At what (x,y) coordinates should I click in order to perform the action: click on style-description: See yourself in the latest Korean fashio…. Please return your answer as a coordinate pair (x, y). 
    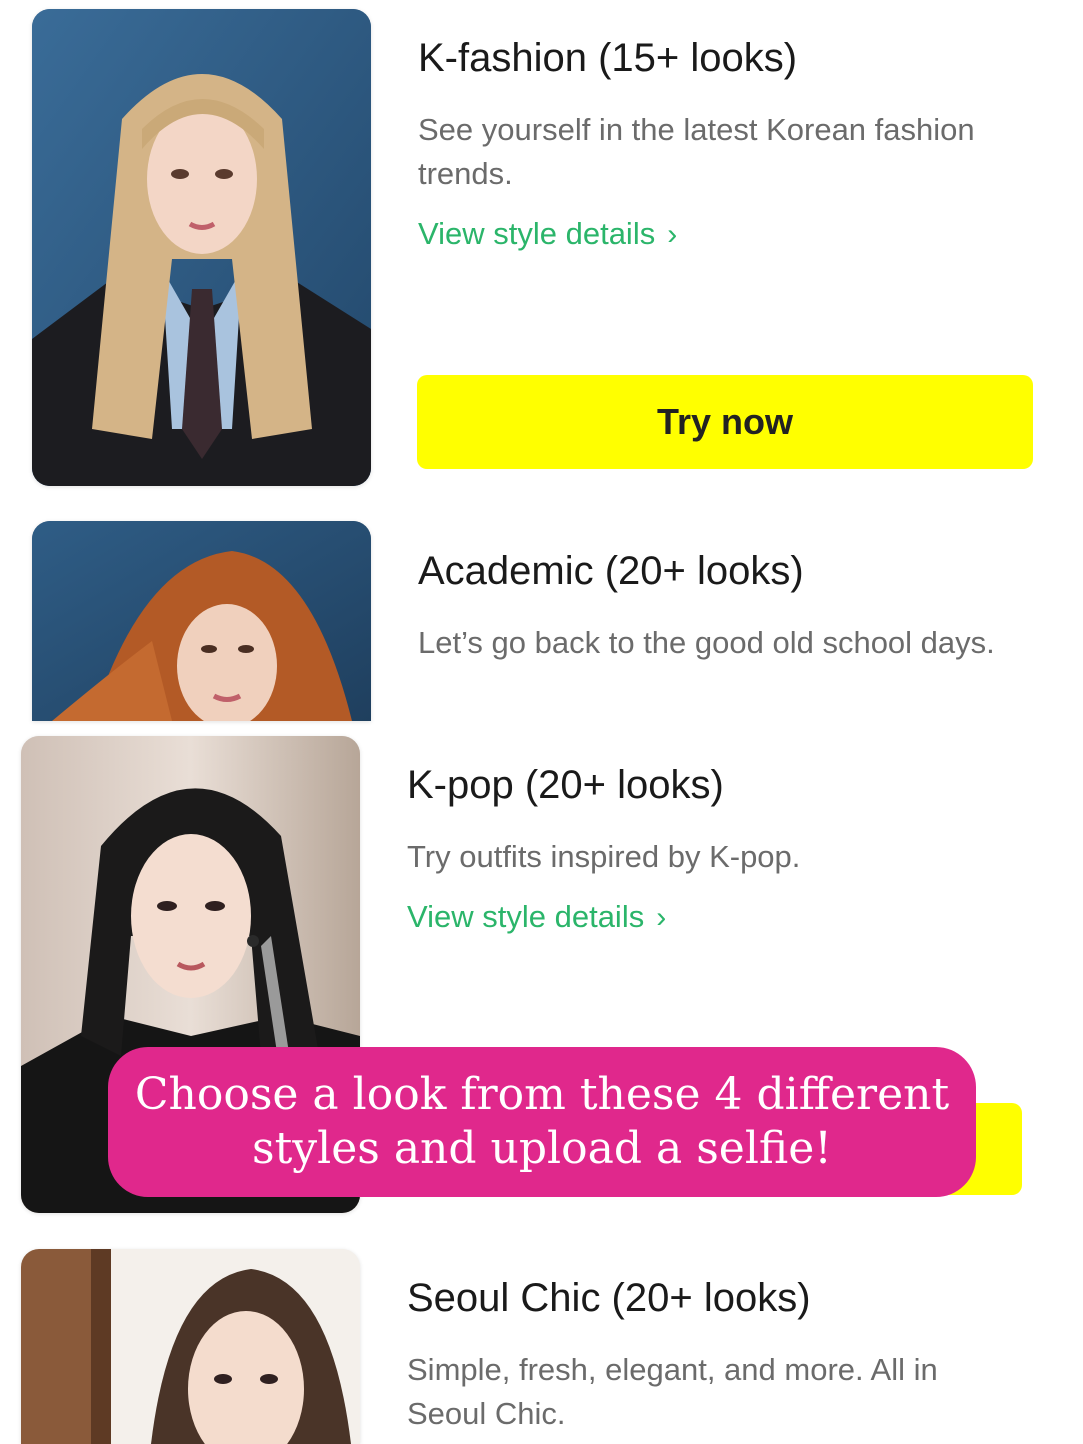
    Looking at the image, I should click on (696, 151).